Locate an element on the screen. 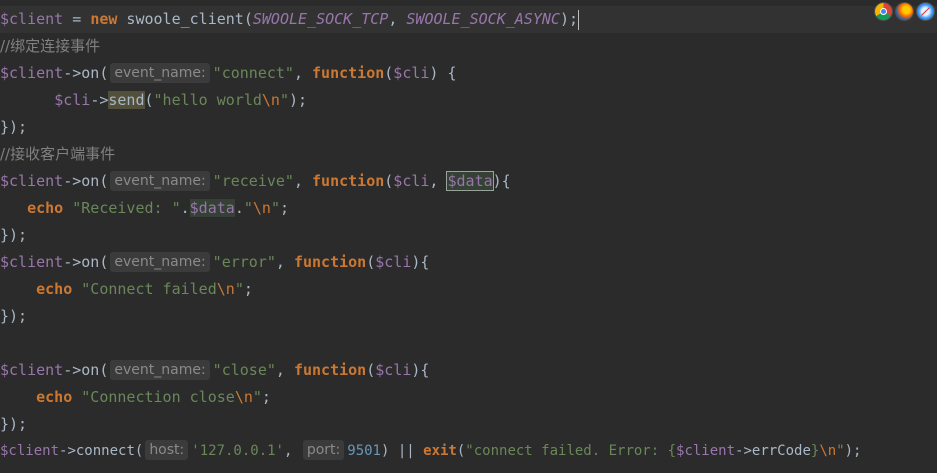 This screenshot has height=473, width=937. token: -> is located at coordinates (99, 100).